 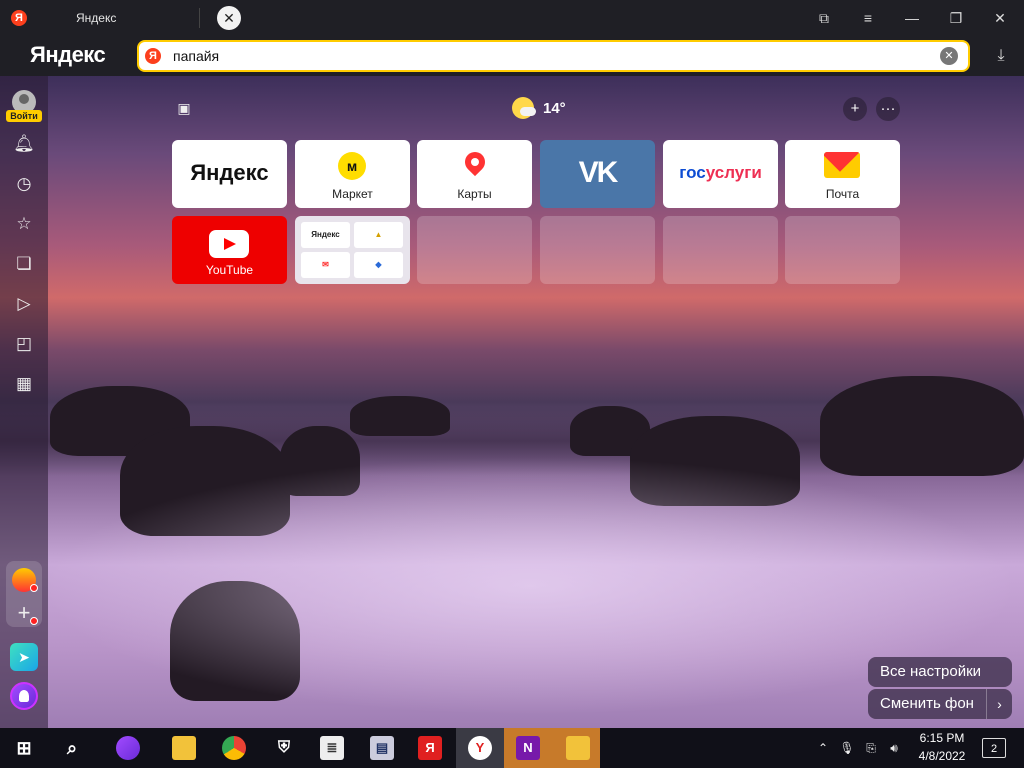 I want to click on clock-time: 6:15 PM, so click(x=942, y=738).